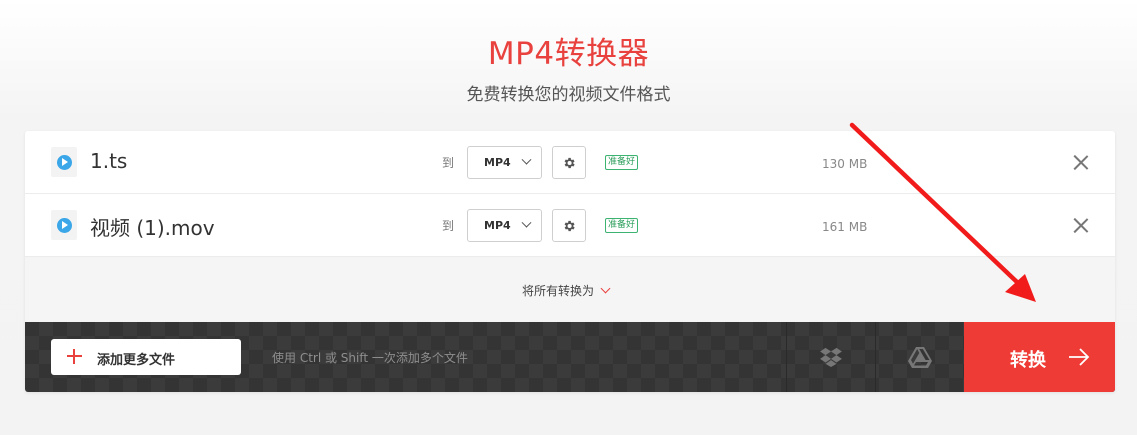 The width and height of the screenshot is (1137, 435). I want to click on google-drive-icon, so click(920, 357).